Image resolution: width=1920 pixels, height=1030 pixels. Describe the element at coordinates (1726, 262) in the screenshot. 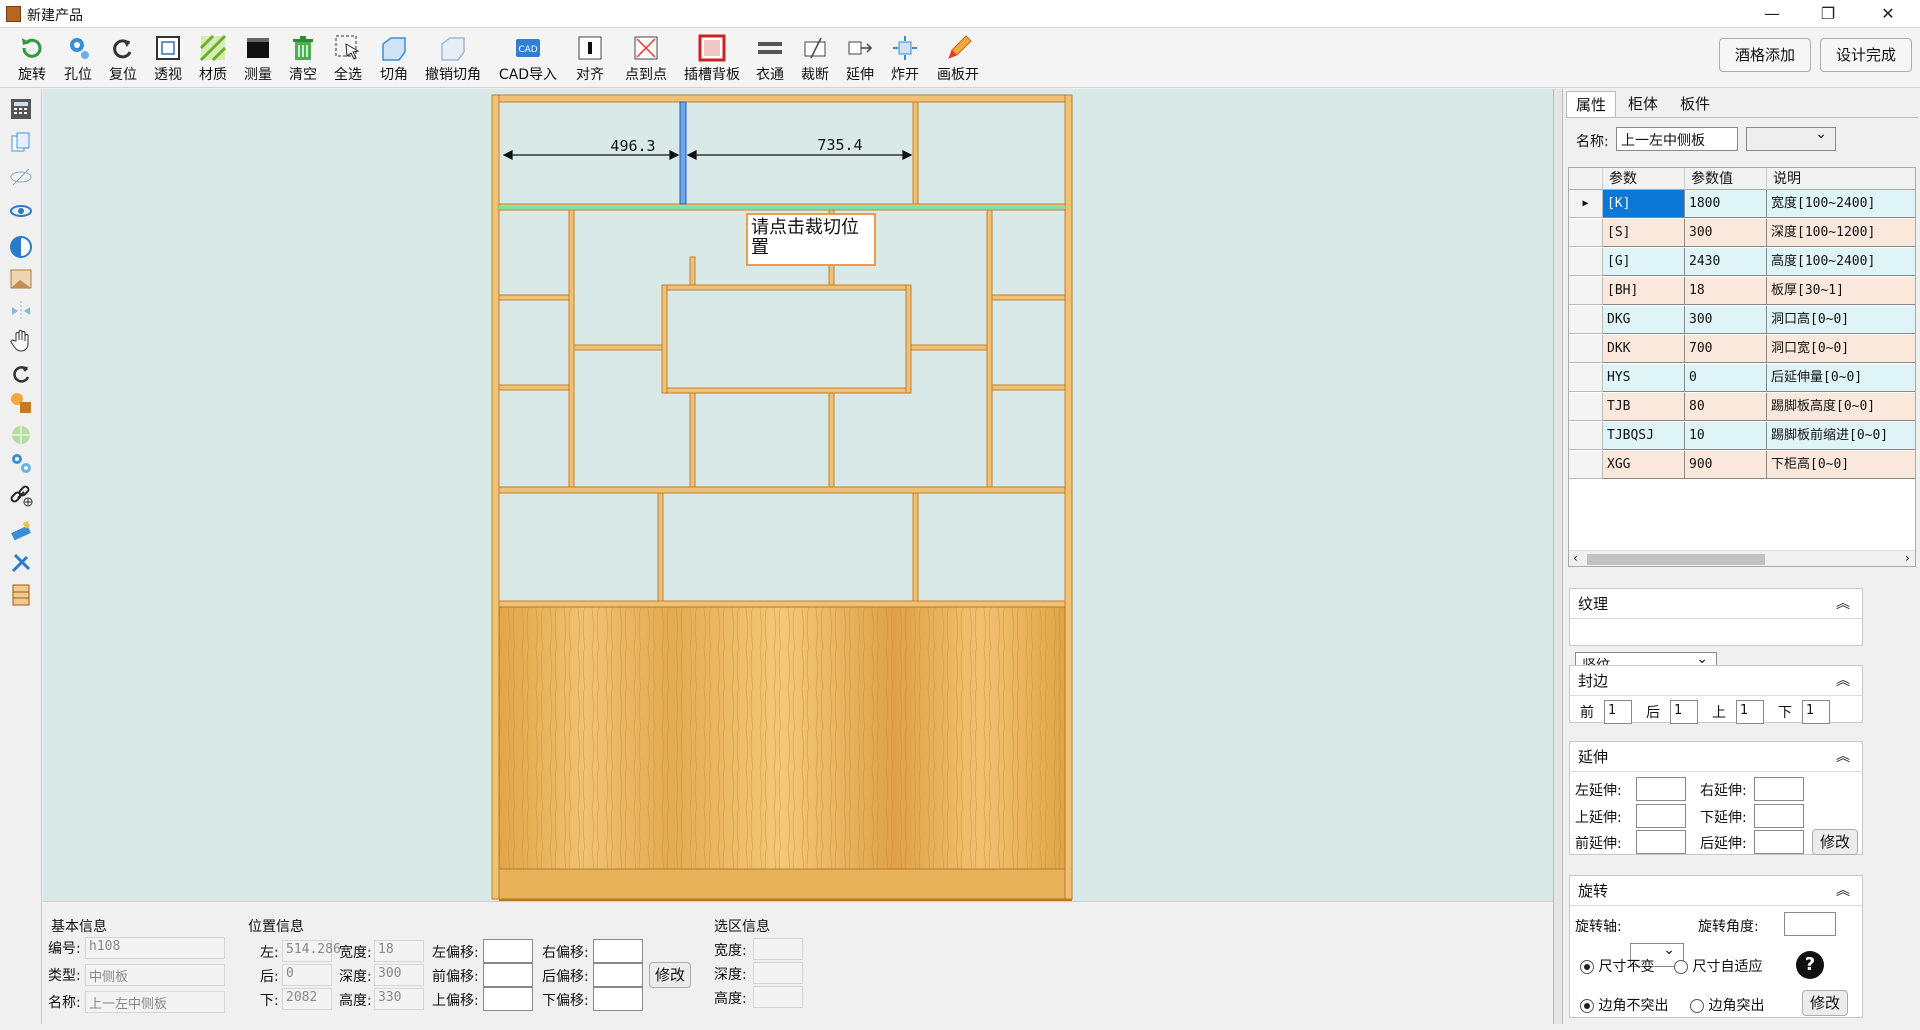

I see `grid-cell-value: 2430` at that location.